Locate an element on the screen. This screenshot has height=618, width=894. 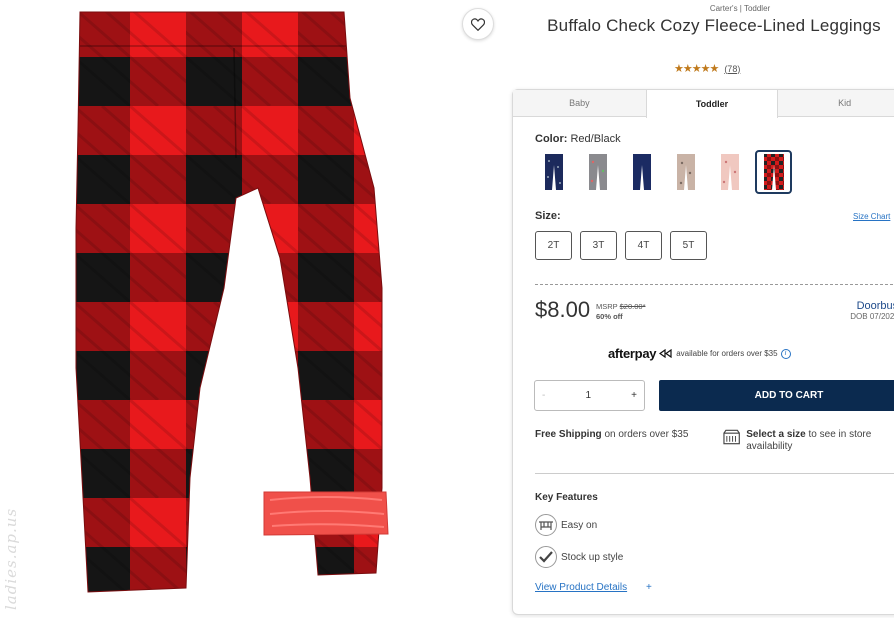
page-title: Buffalo Check Cozy Fleece-Lined Leggings is located at coordinates (714, 25).